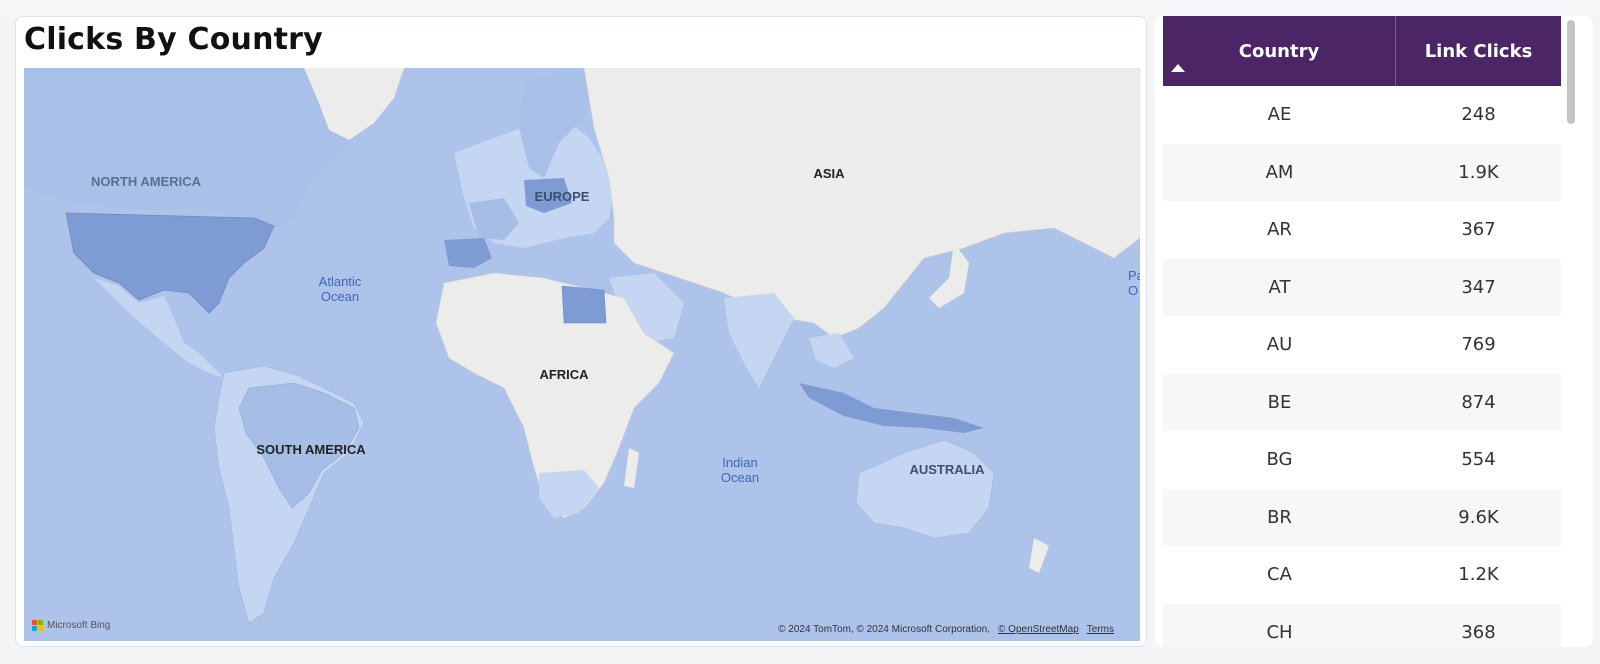 The image size is (1600, 664). Describe the element at coordinates (1362, 172) in the screenshot. I see `table-row: AM 1.9K` at that location.